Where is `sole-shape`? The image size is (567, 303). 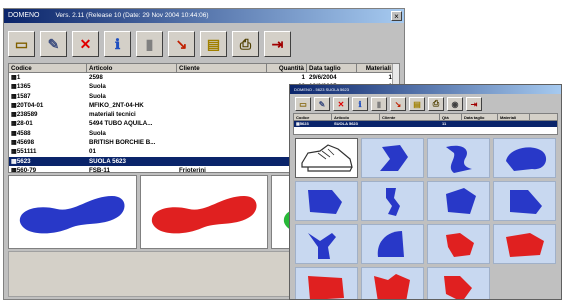
sole-shape is located at coordinates (204, 215).